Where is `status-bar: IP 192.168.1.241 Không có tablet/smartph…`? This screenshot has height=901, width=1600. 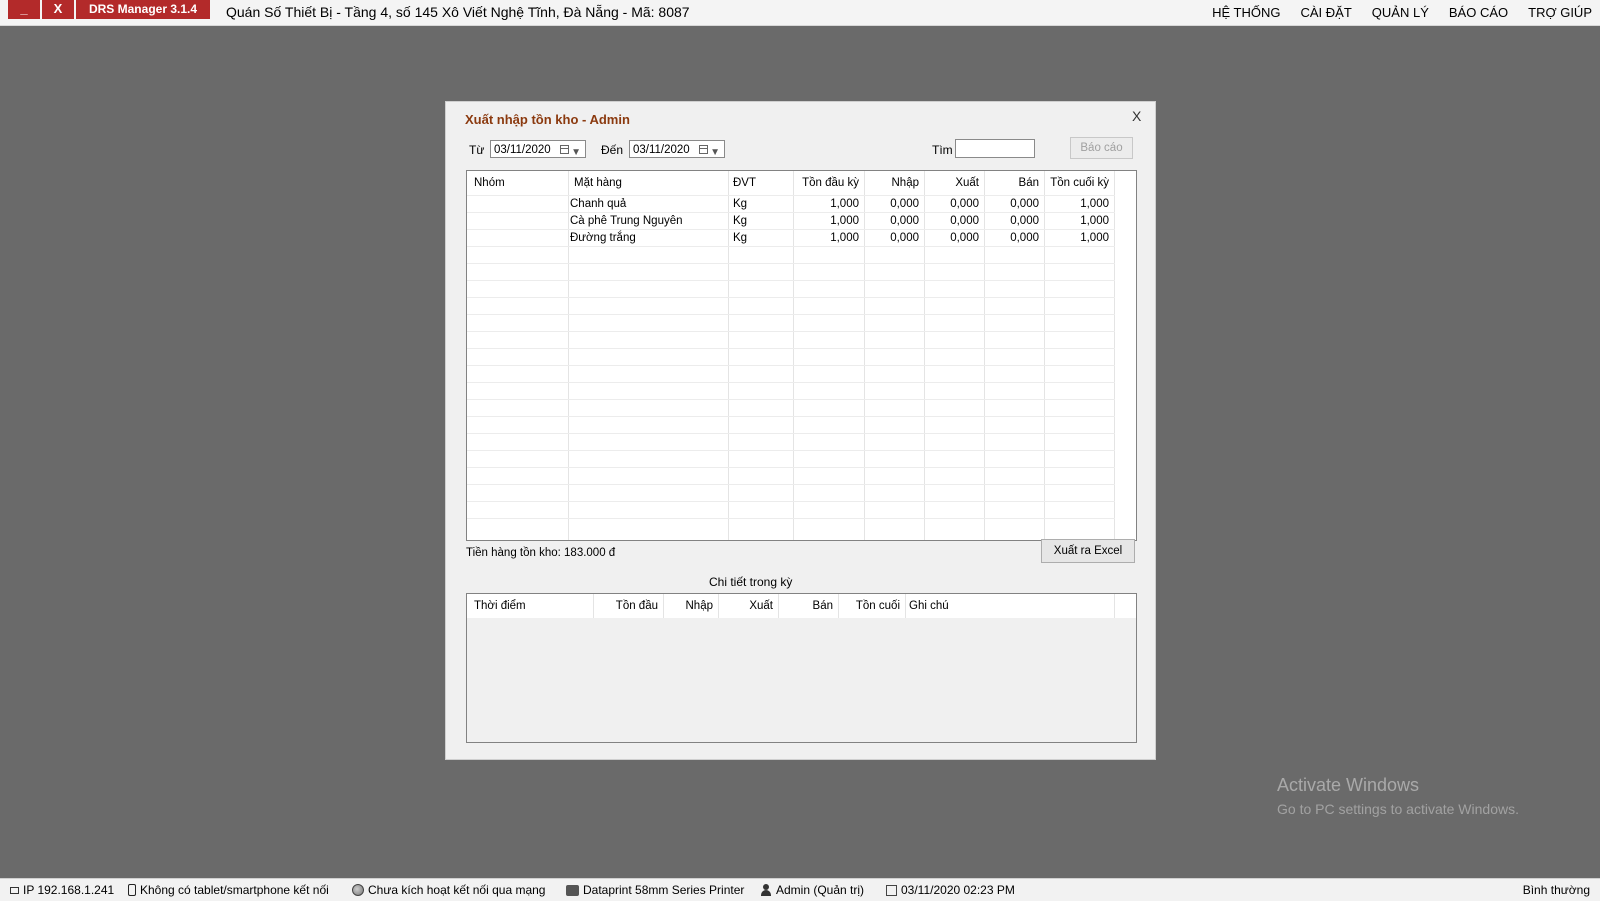 status-bar: IP 192.168.1.241 Không có tablet/smartph… is located at coordinates (800, 889).